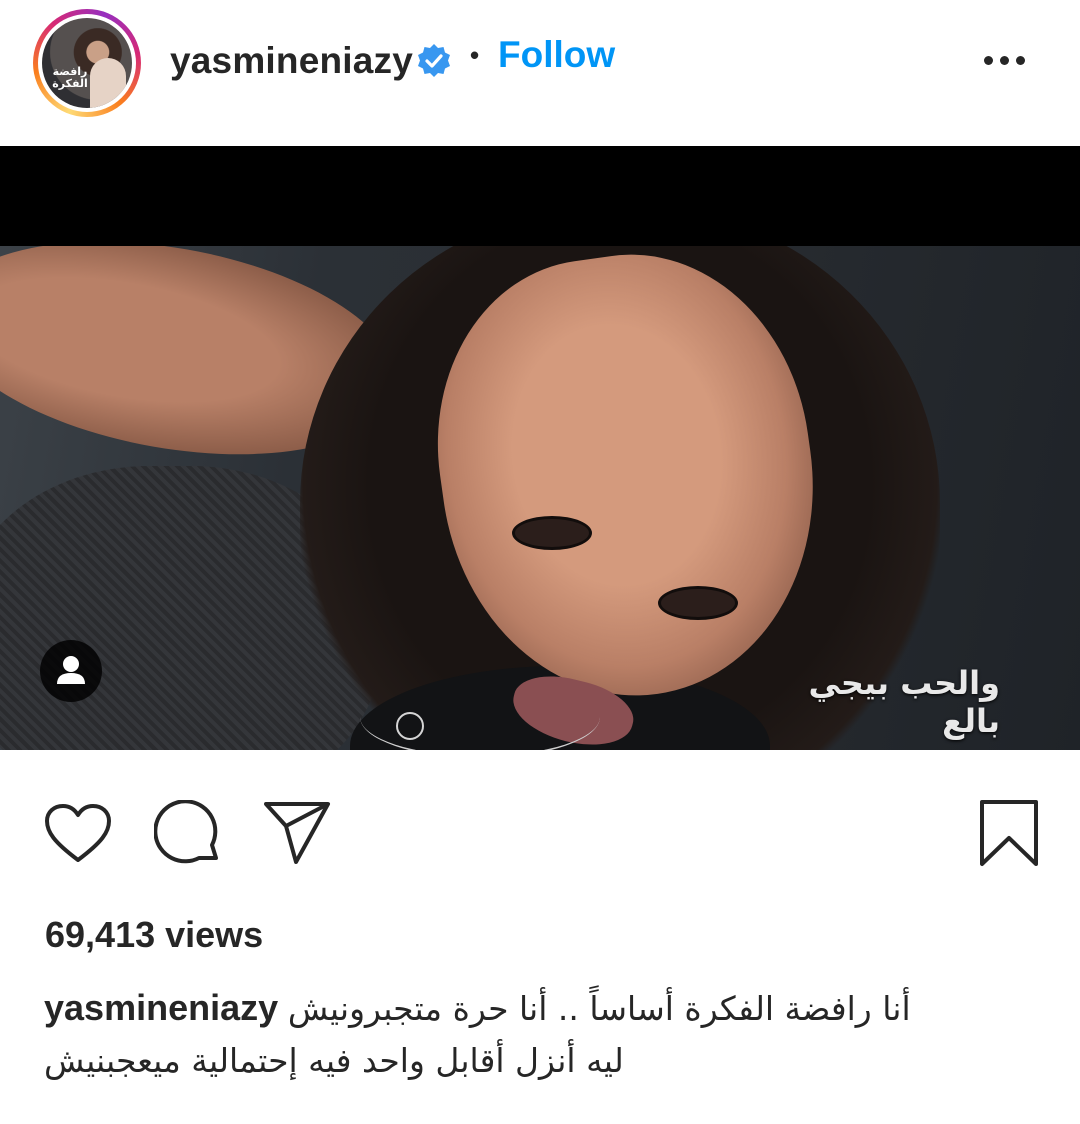  I want to click on avatar-figure, so click(108, 83).